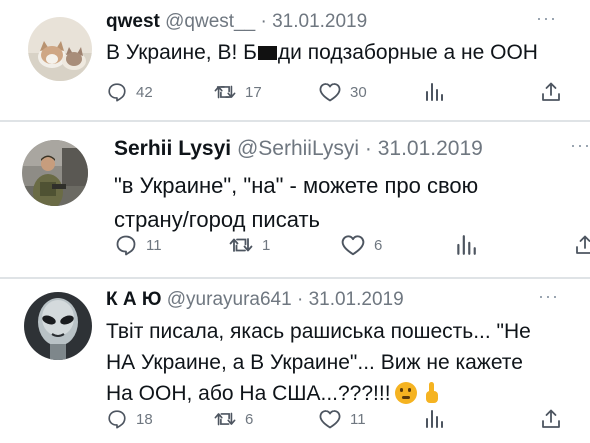 Image resolution: width=590 pixels, height=443 pixels. I want to click on tweet-header: Serhii Lysyi @SerhiiLysyi · 31.01.2019, so click(298, 149).